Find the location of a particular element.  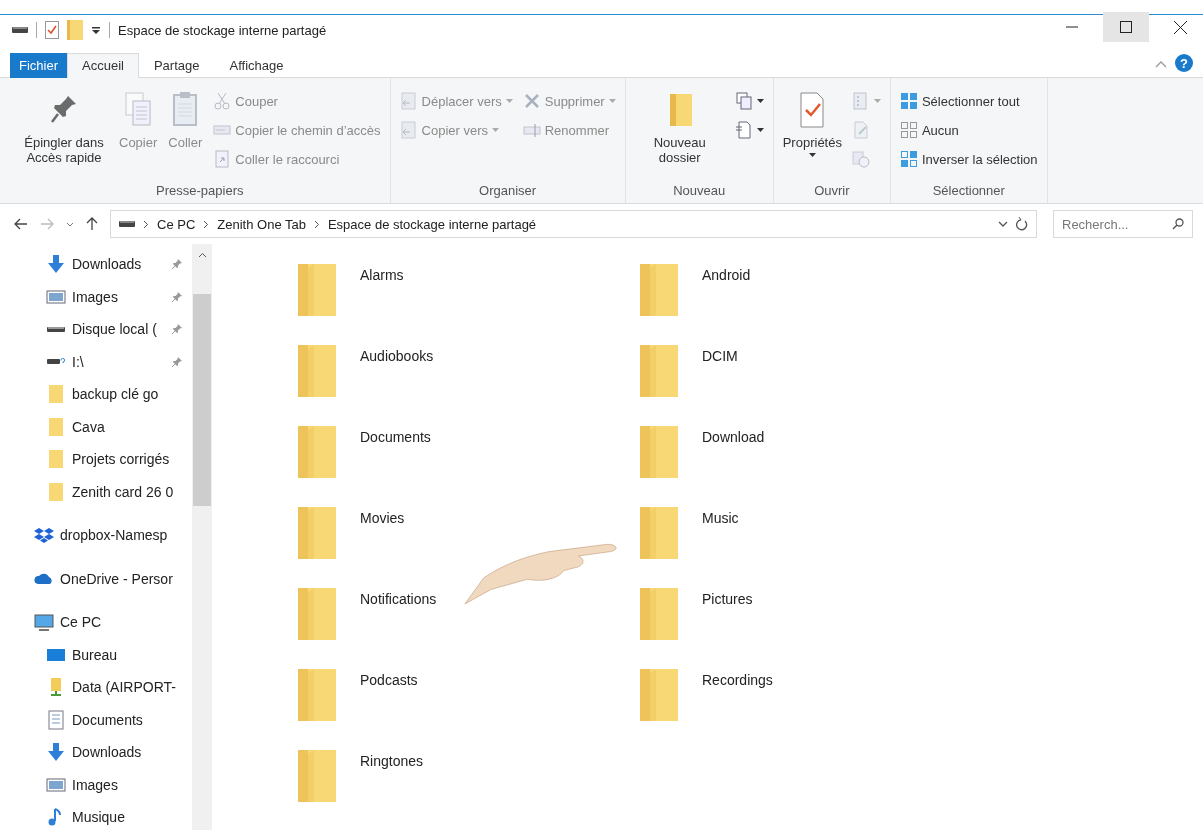

help-button: ? is located at coordinates (1184, 63).